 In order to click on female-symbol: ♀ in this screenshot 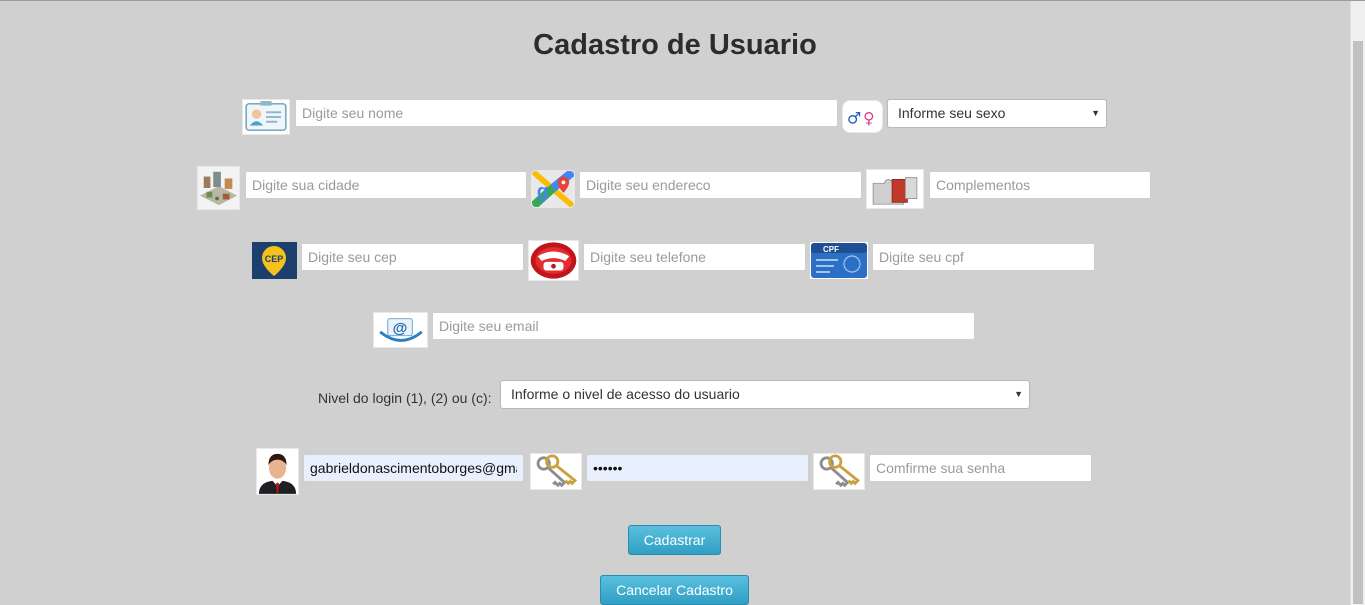, I will do `click(869, 118)`.